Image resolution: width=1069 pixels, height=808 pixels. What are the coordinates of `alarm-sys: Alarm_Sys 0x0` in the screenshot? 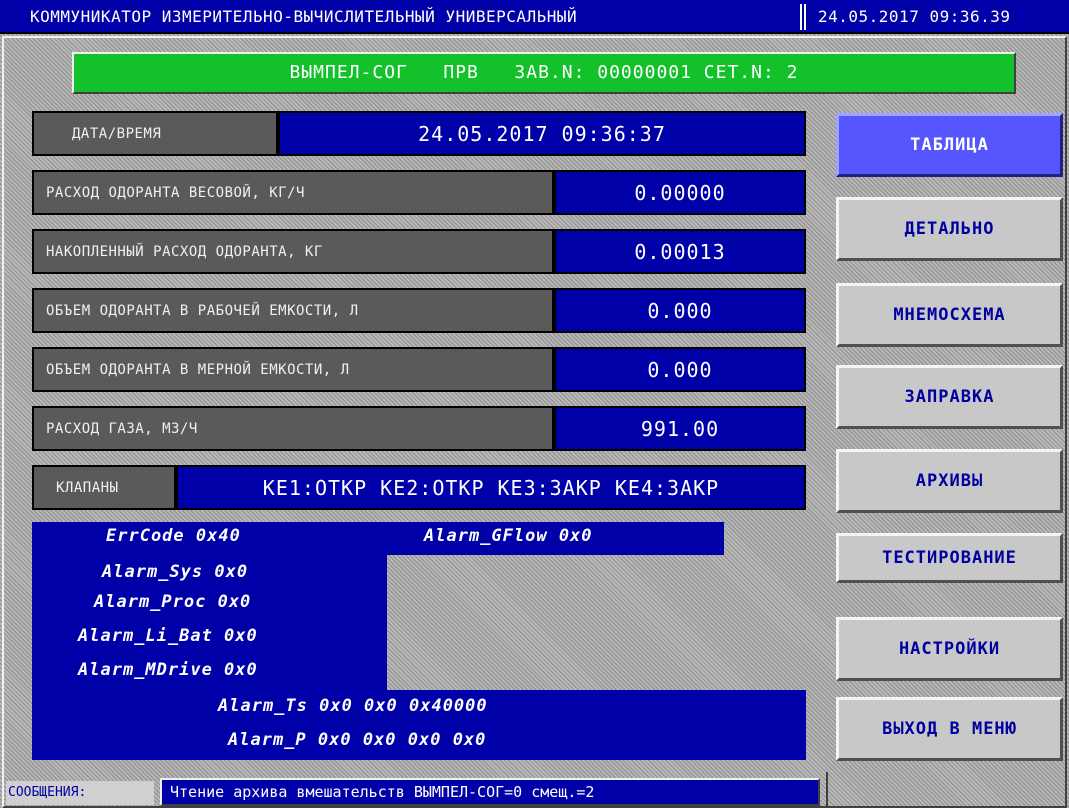 It's located at (175, 572).